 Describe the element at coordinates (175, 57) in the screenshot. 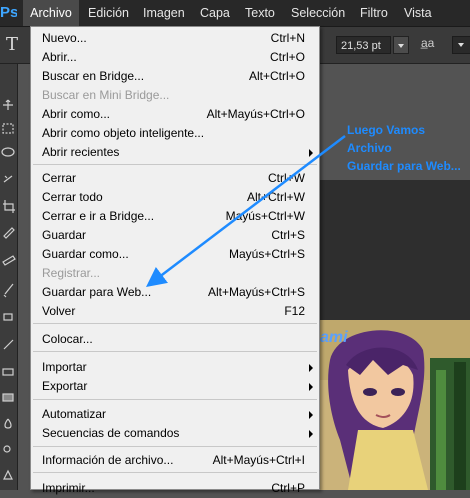

I see `menu-item-abrir: Abrir... Ctrl+O` at that location.